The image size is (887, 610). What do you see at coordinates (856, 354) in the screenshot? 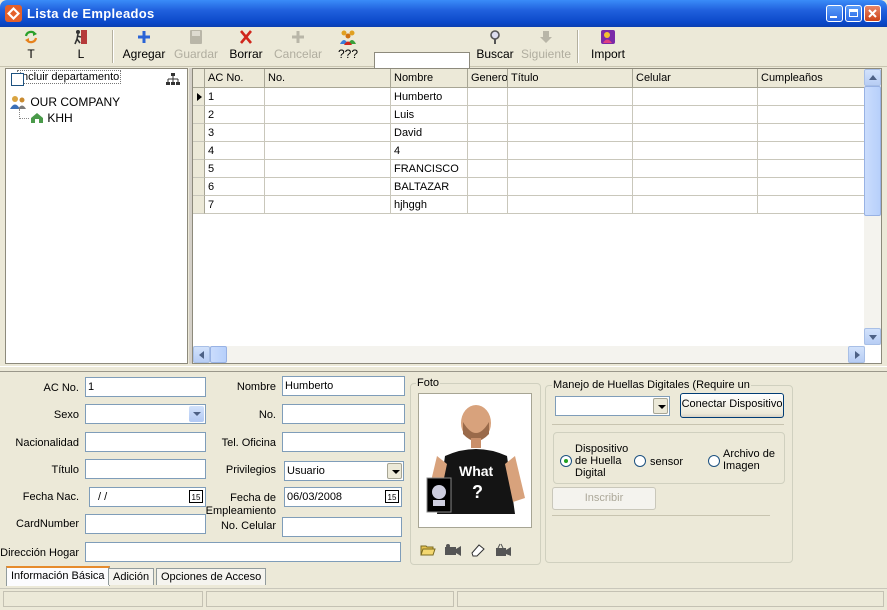
I see `scroll-right-button` at bounding box center [856, 354].